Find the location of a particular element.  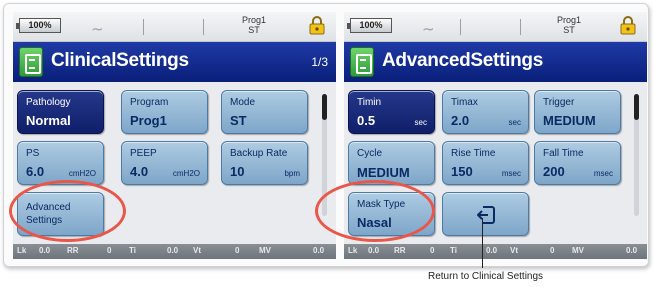

tile-label: Cycle is located at coordinates (370, 153).